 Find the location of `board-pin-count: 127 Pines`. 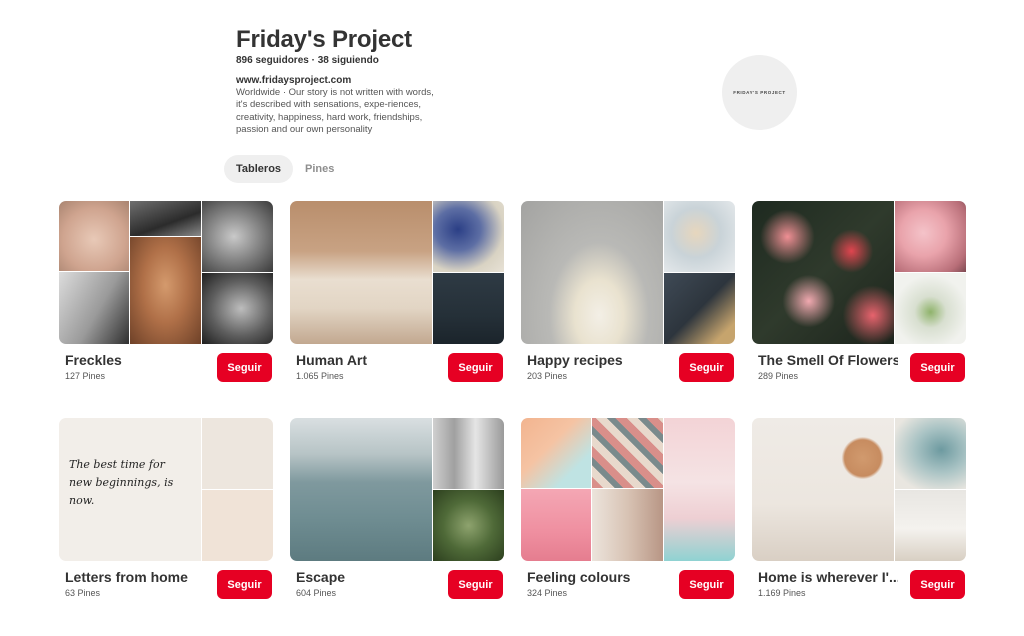

board-pin-count: 127 Pines is located at coordinates (85, 376).